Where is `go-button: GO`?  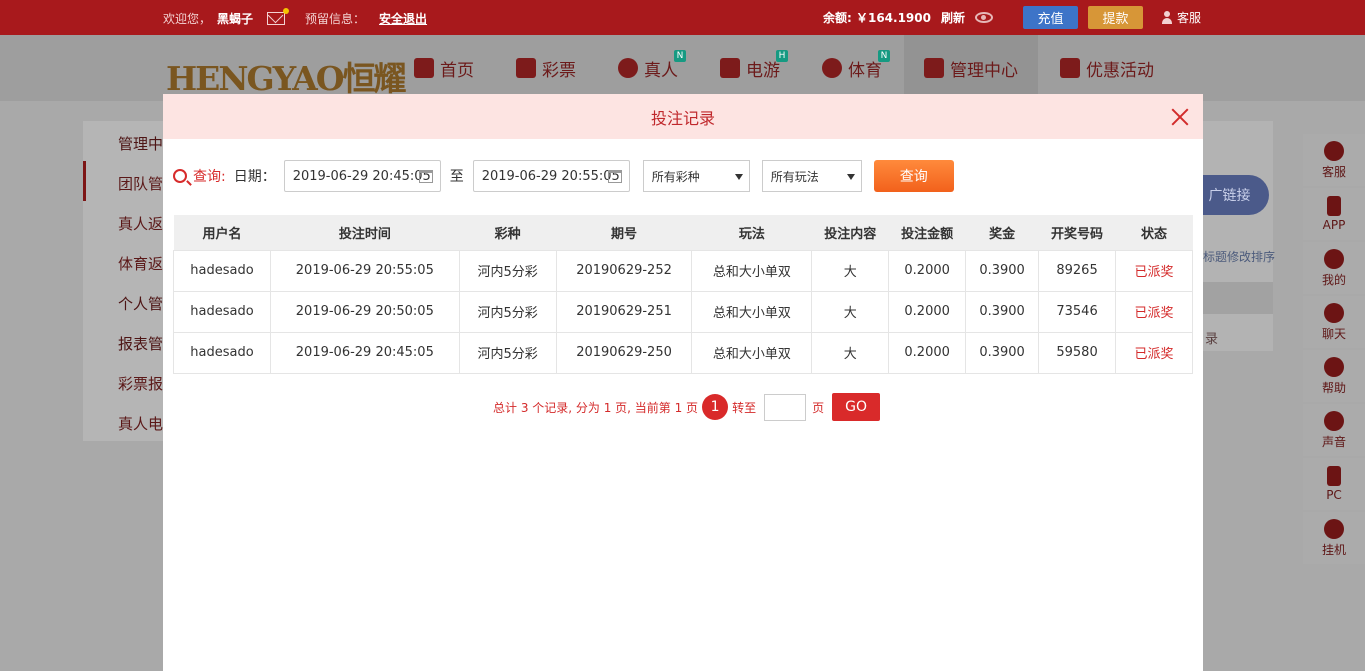 go-button: GO is located at coordinates (856, 407).